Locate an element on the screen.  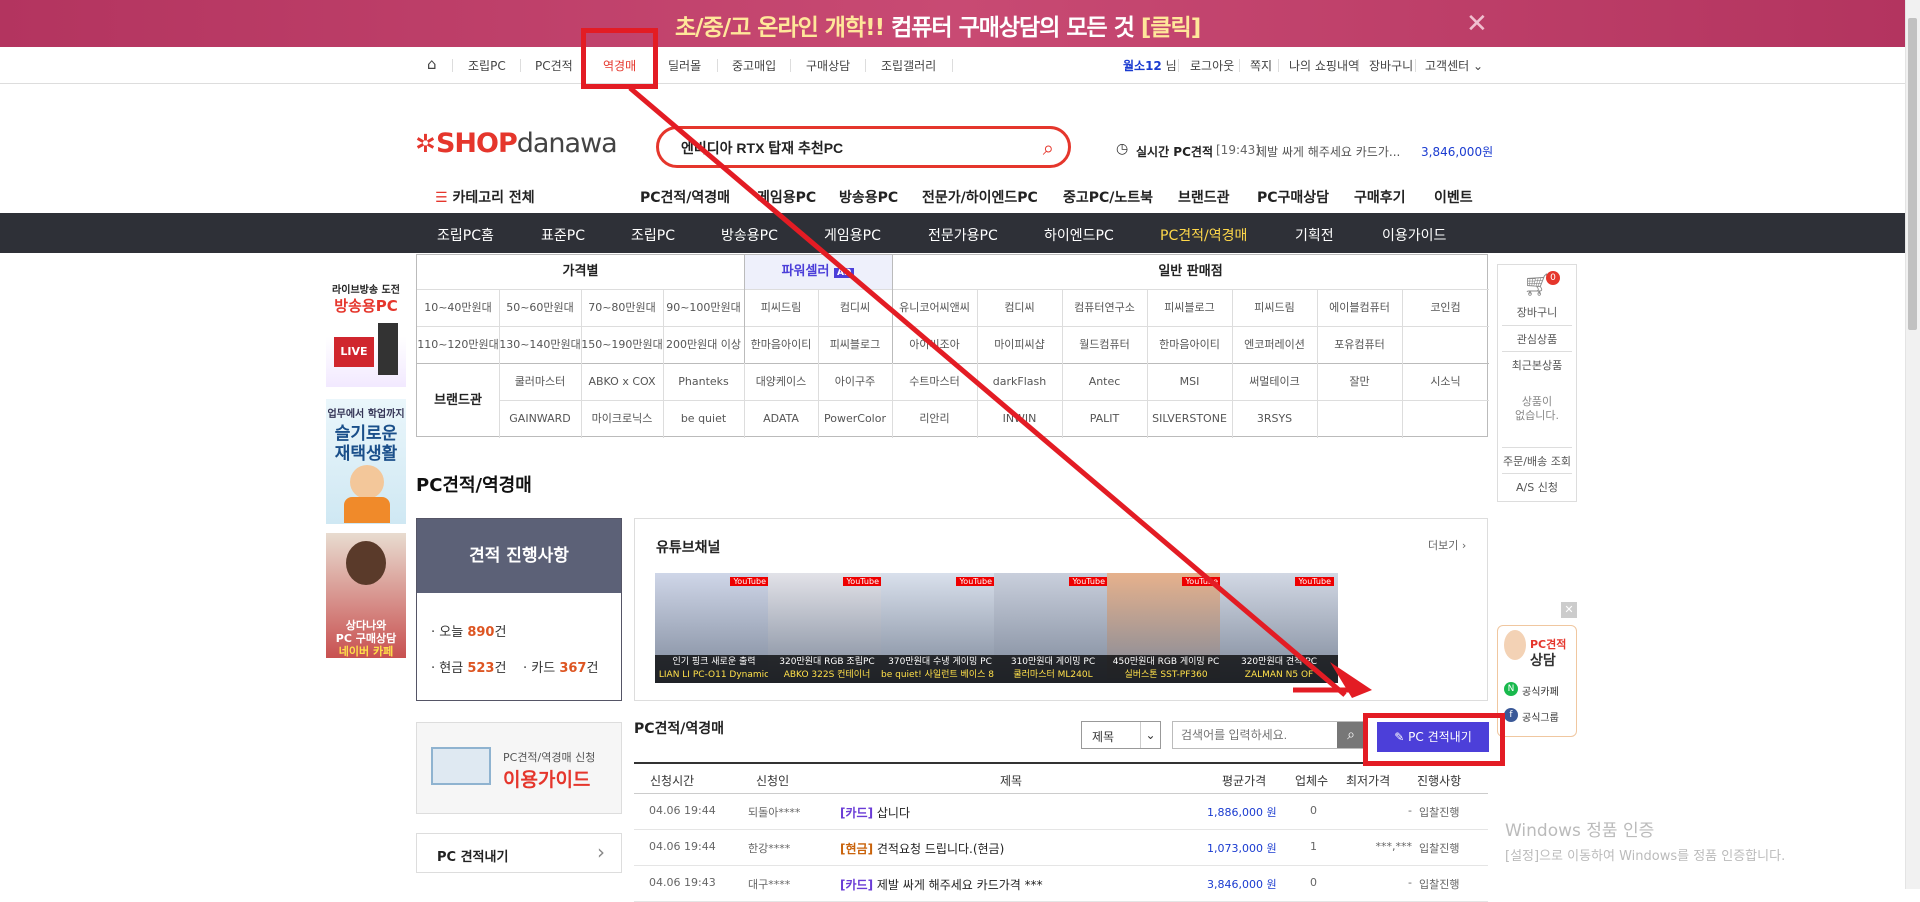
price-range-item: 90~100만원대 is located at coordinates (703, 307).